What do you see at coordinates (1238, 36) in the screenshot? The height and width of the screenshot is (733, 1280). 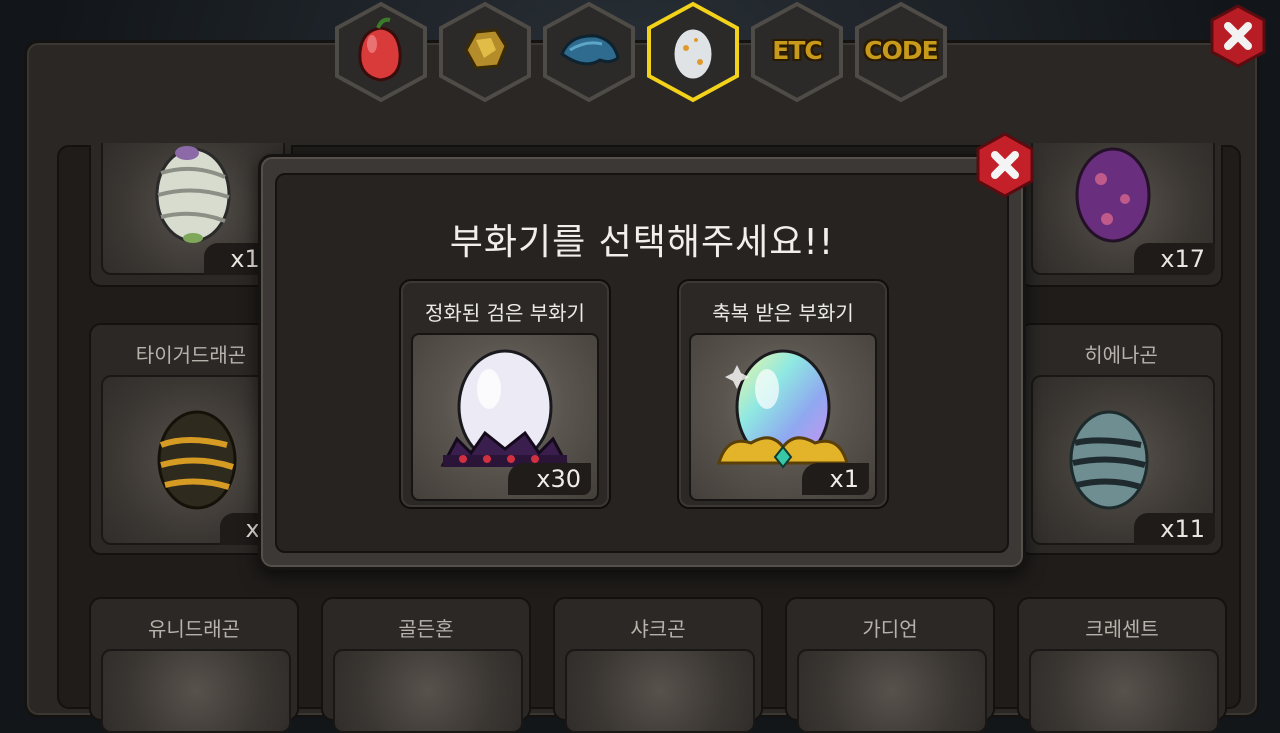 I see `close-icon` at bounding box center [1238, 36].